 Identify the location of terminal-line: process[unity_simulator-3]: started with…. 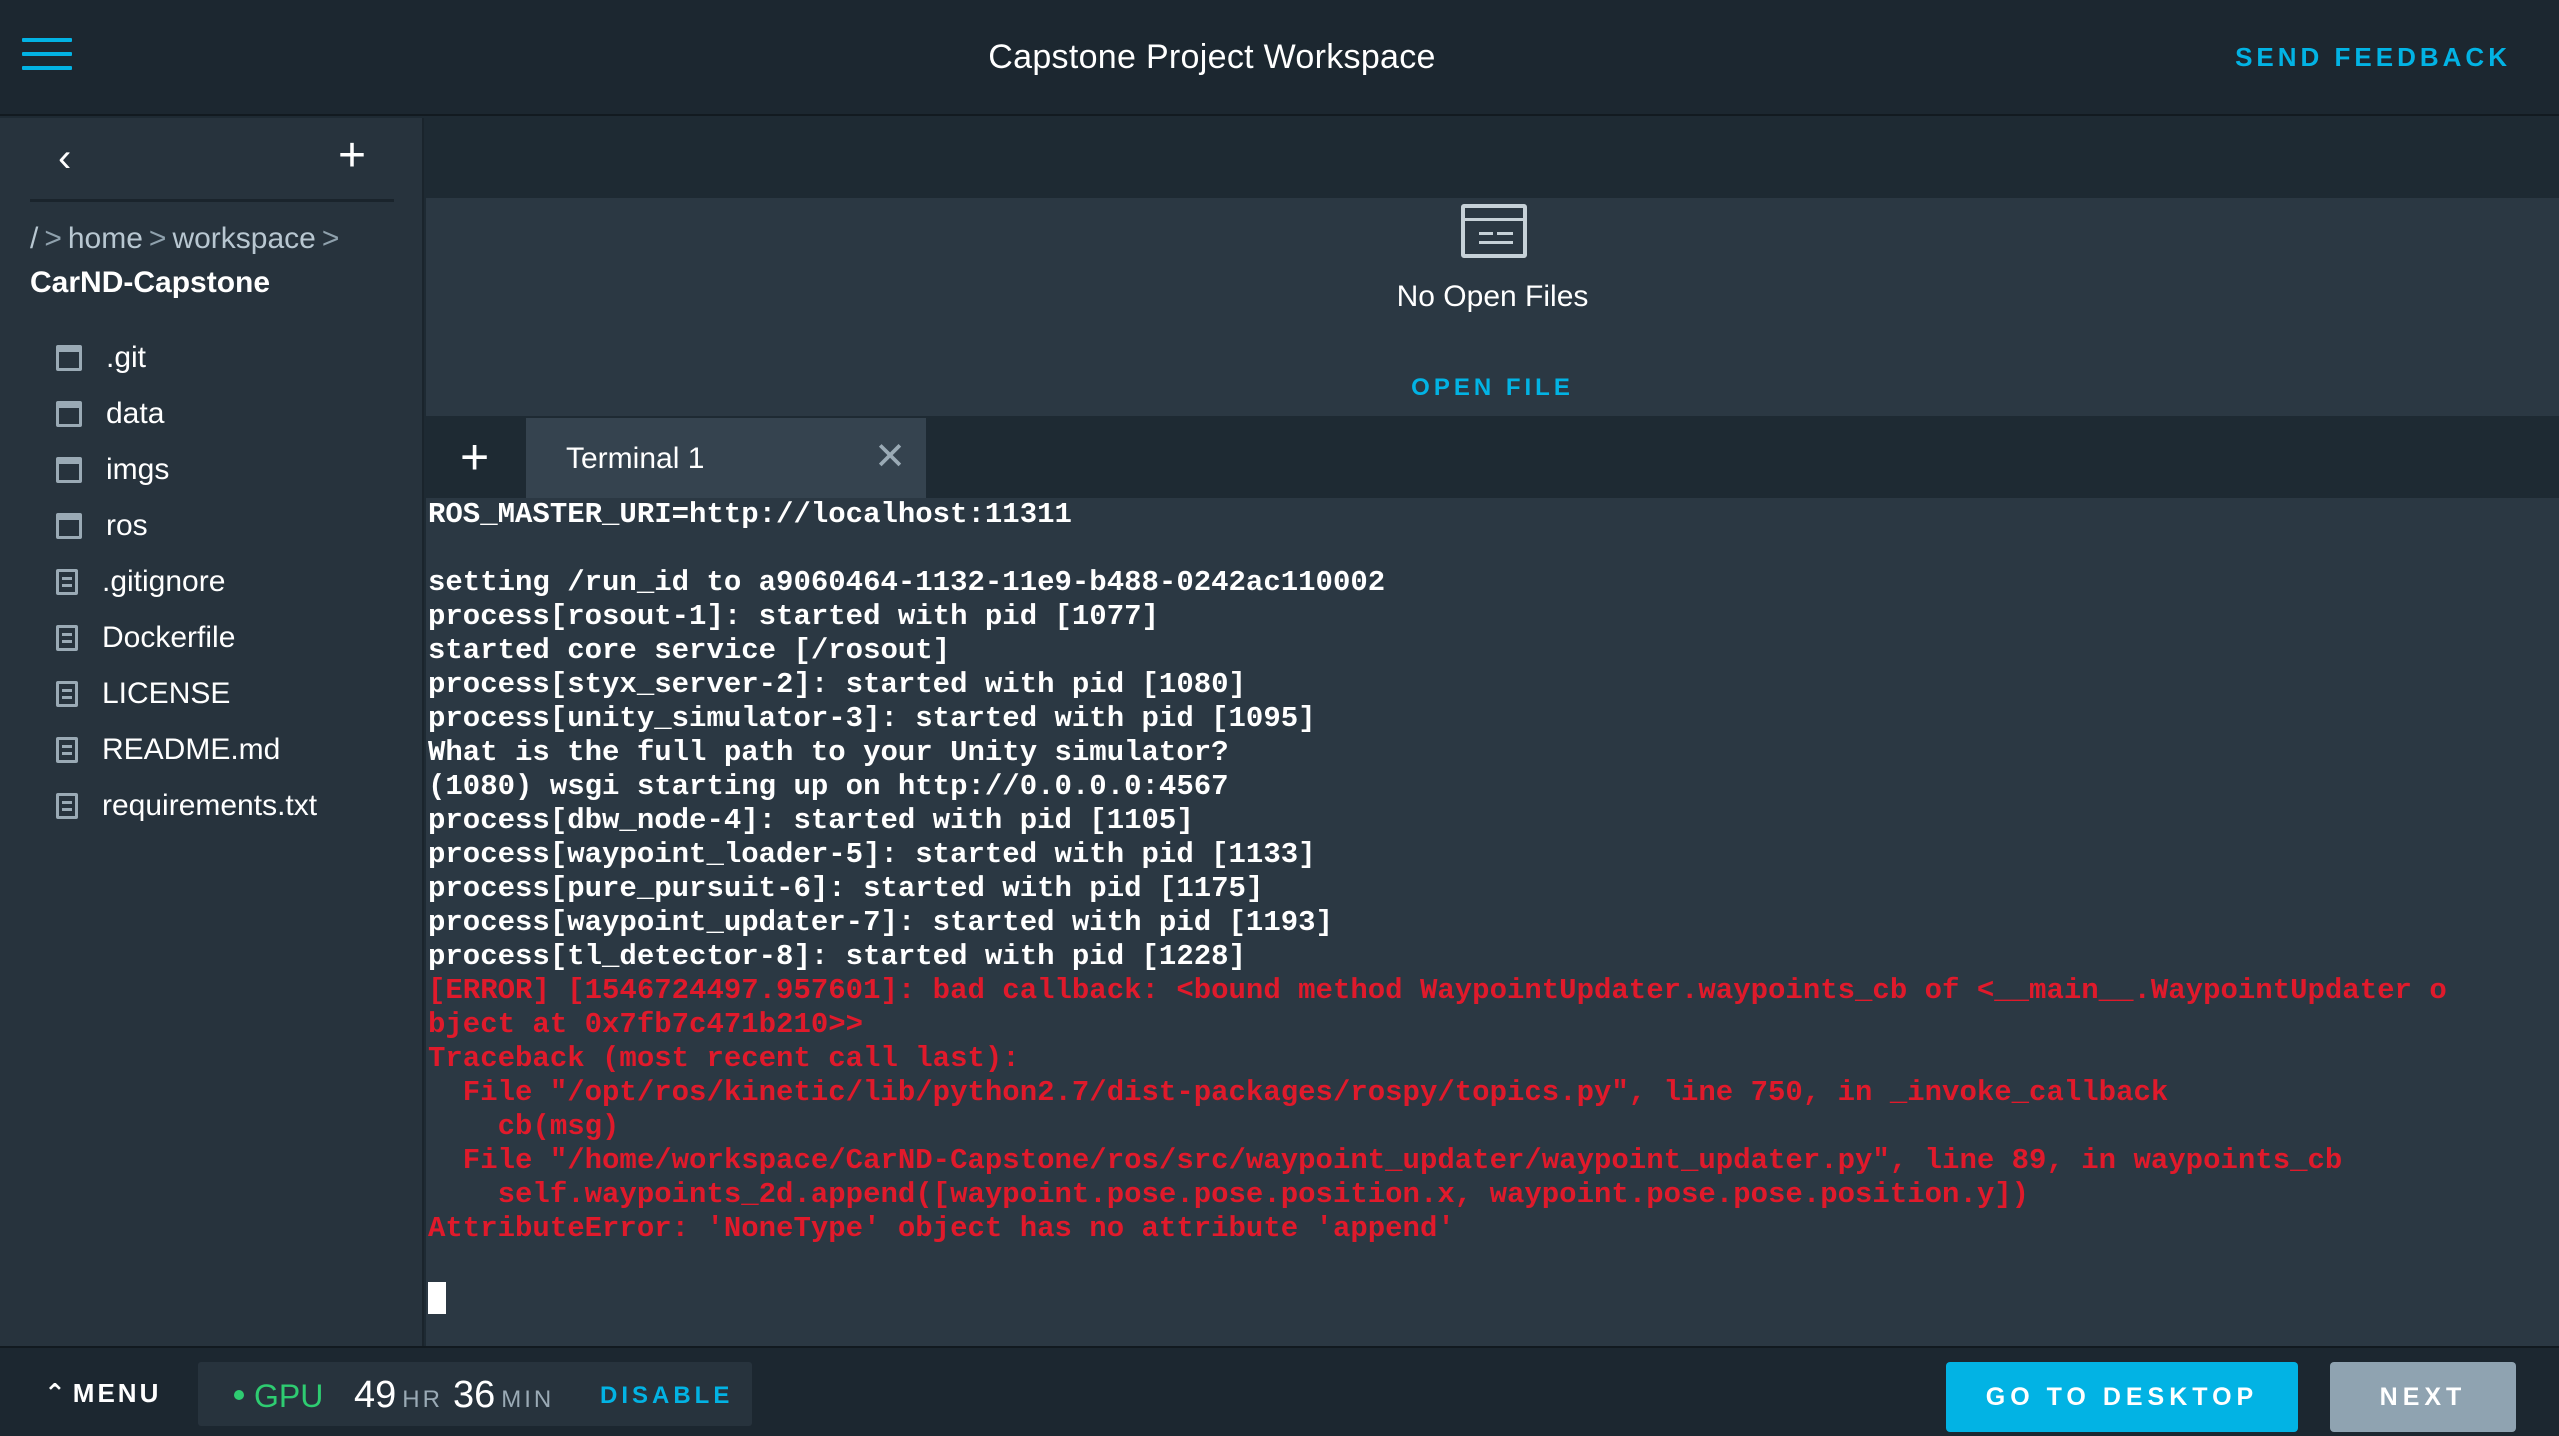
(872, 718).